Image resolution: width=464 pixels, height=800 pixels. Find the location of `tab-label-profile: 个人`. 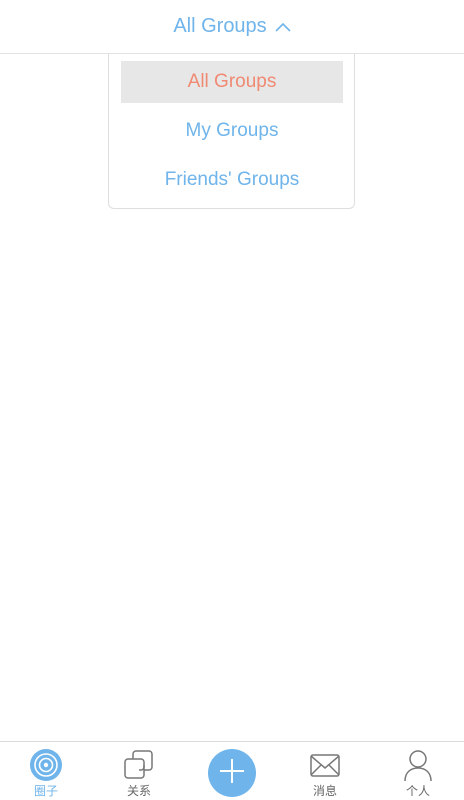

tab-label-profile: 个人 is located at coordinates (417, 791).